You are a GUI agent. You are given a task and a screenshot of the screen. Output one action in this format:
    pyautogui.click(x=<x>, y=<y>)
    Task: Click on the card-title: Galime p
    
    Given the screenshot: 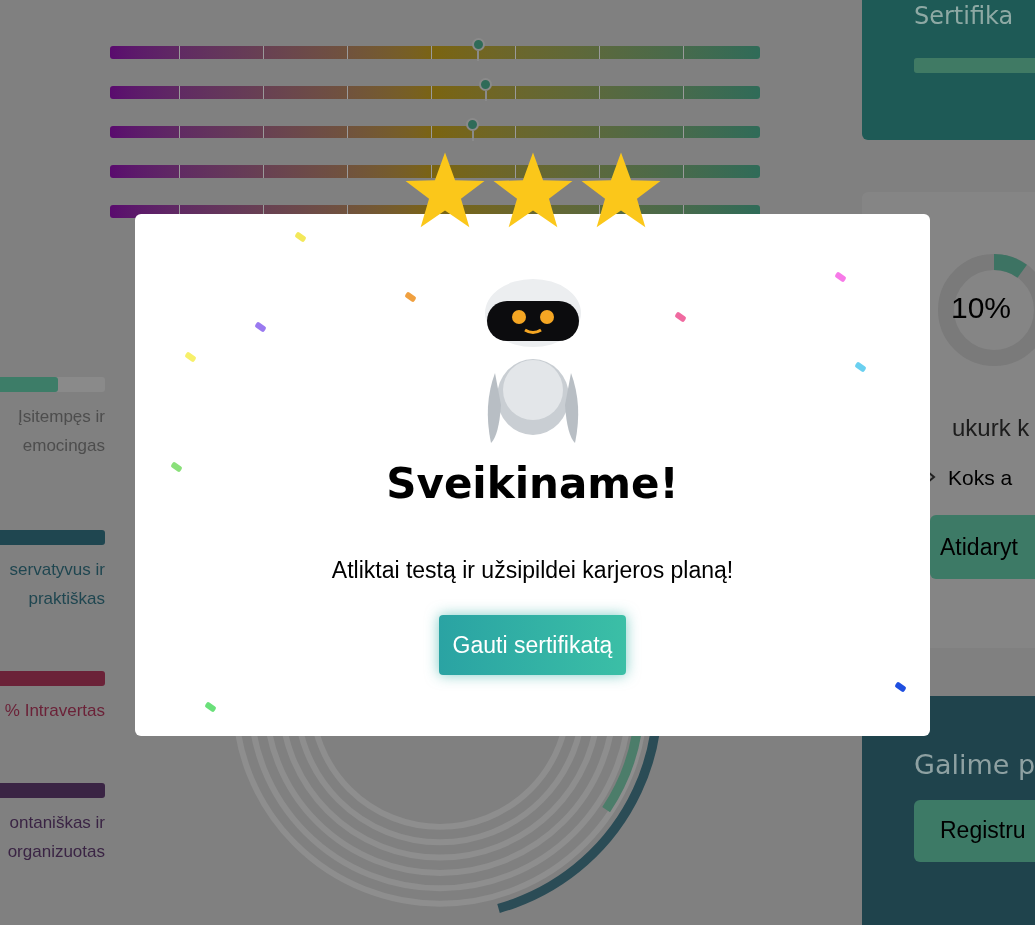 What is the action you would take?
    pyautogui.click(x=974, y=764)
    